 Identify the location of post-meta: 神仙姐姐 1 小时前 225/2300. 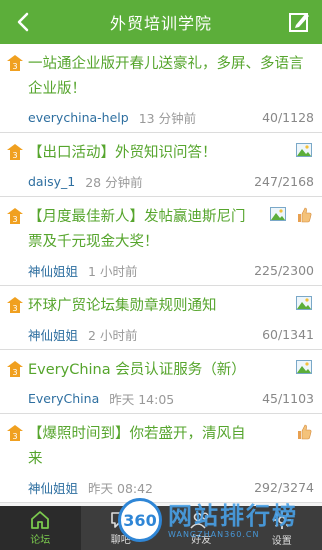
(171, 270).